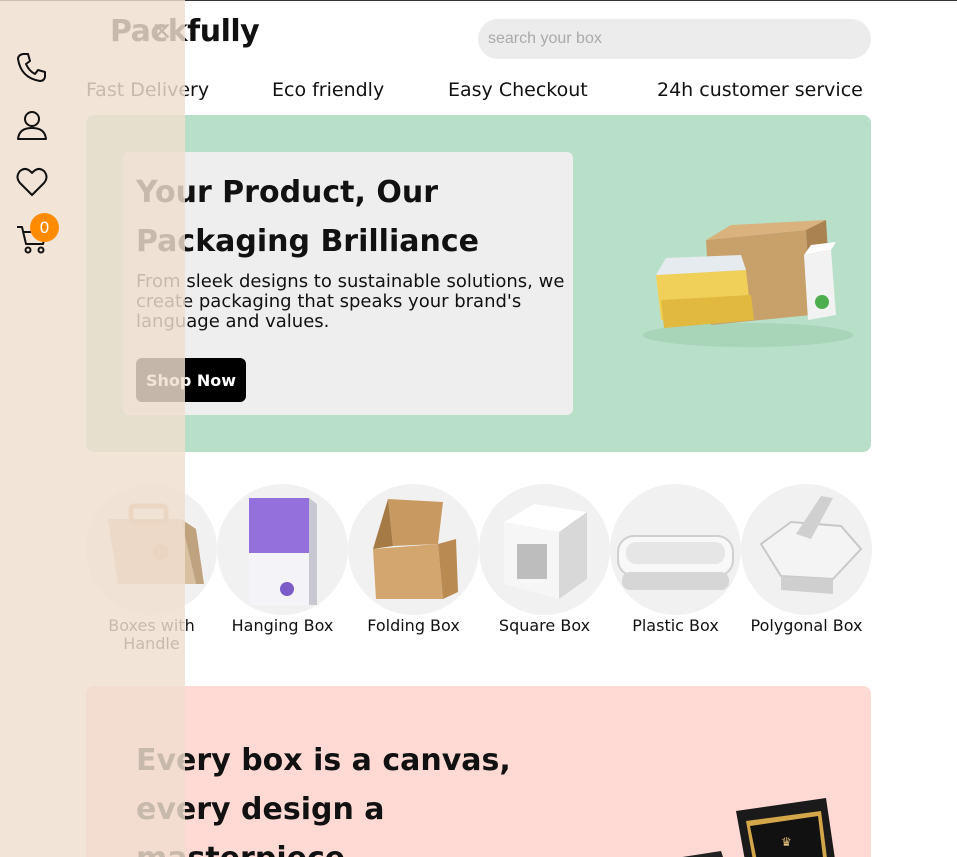 This screenshot has width=957, height=857. I want to click on hero-title: Your Product, Our Packaging Brilliance, so click(307, 217).